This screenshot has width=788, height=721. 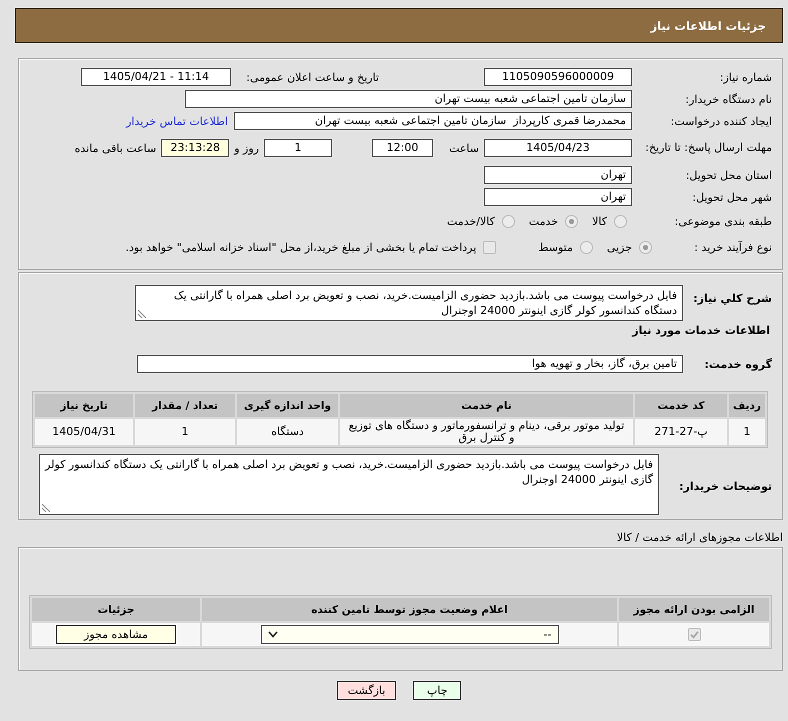 What do you see at coordinates (246, 148) in the screenshot?
I see `field-label: روز و` at bounding box center [246, 148].